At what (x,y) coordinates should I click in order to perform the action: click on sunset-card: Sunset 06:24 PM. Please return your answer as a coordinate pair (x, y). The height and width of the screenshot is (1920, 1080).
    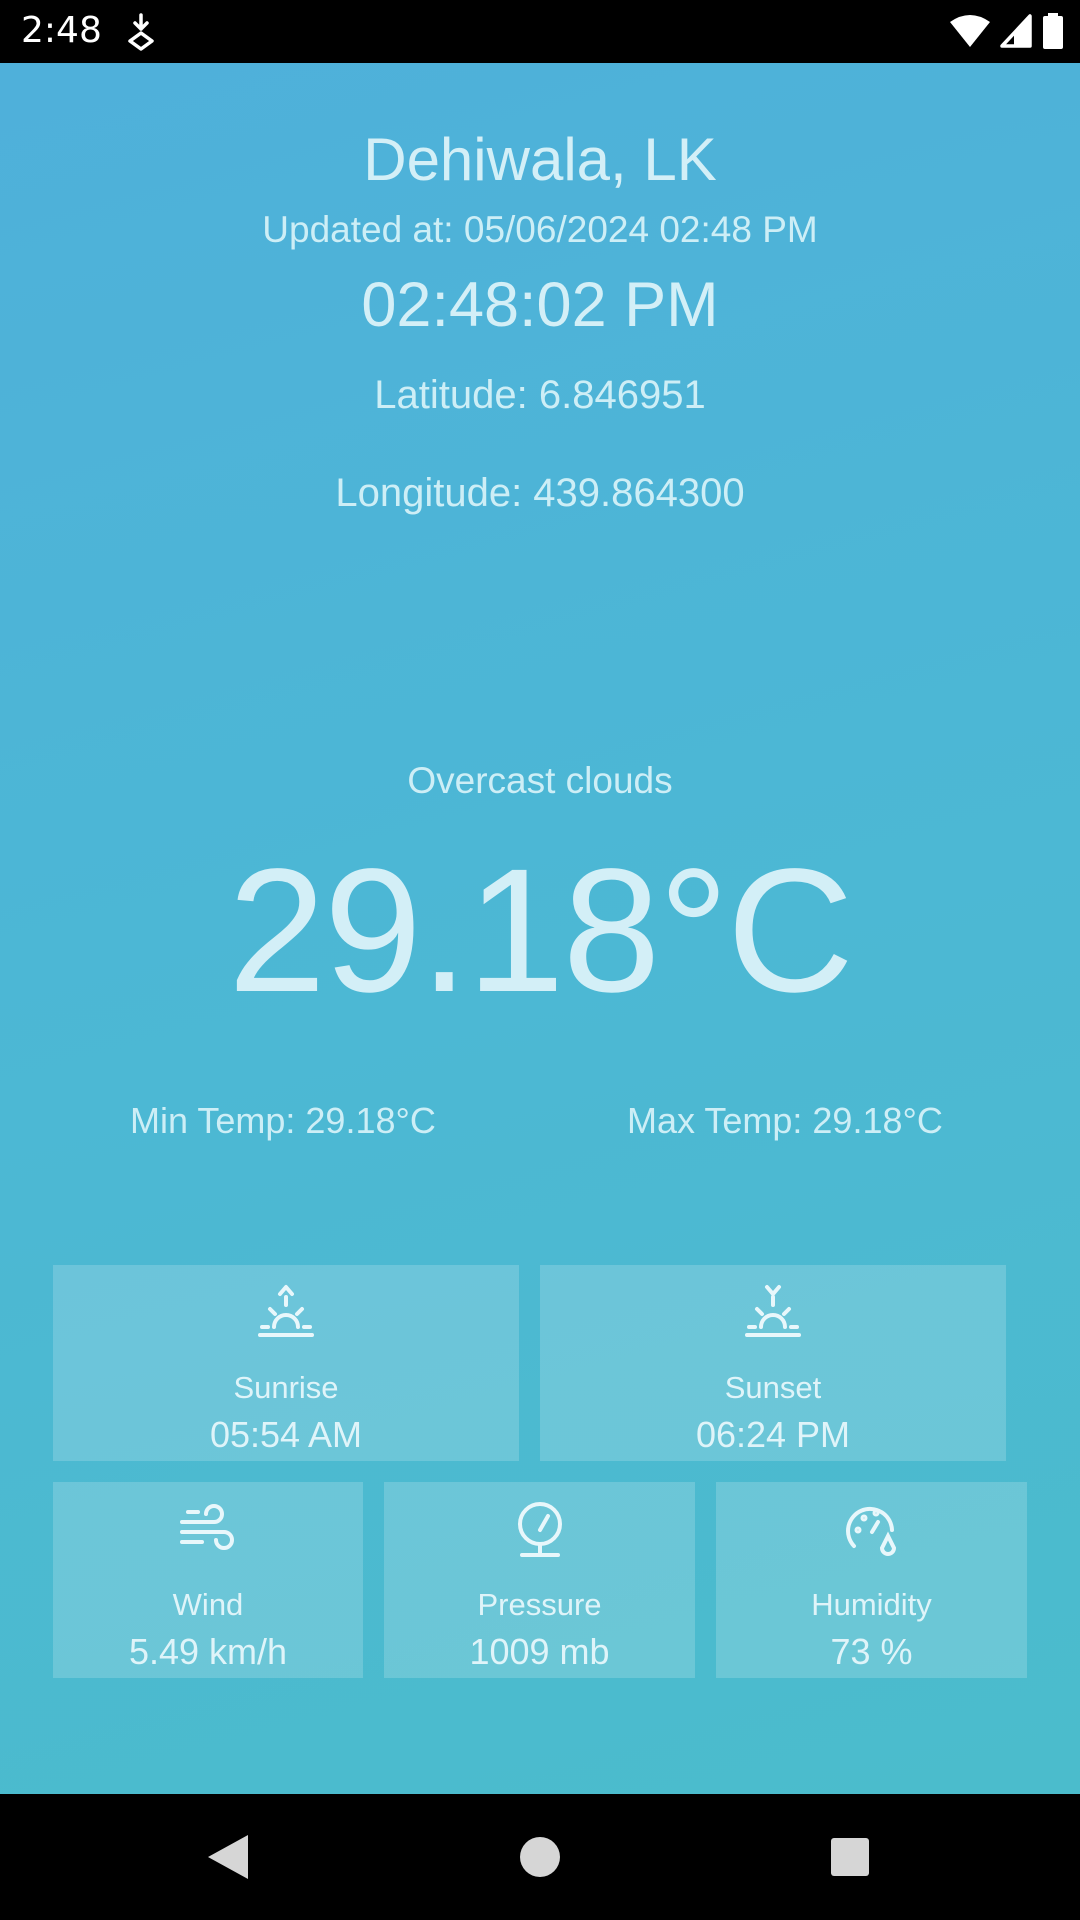
    Looking at the image, I should click on (773, 1363).